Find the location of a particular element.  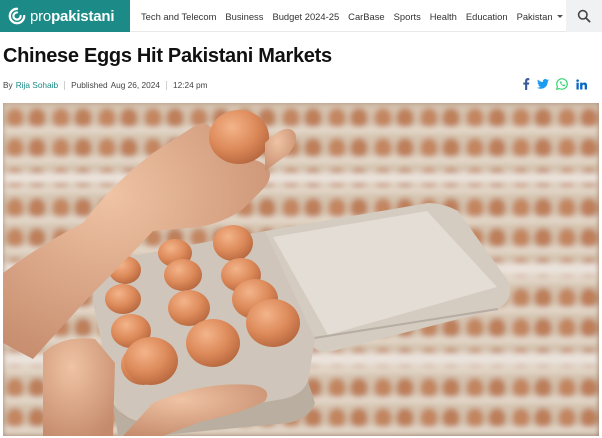

site-logo: propakistani is located at coordinates (65, 16).